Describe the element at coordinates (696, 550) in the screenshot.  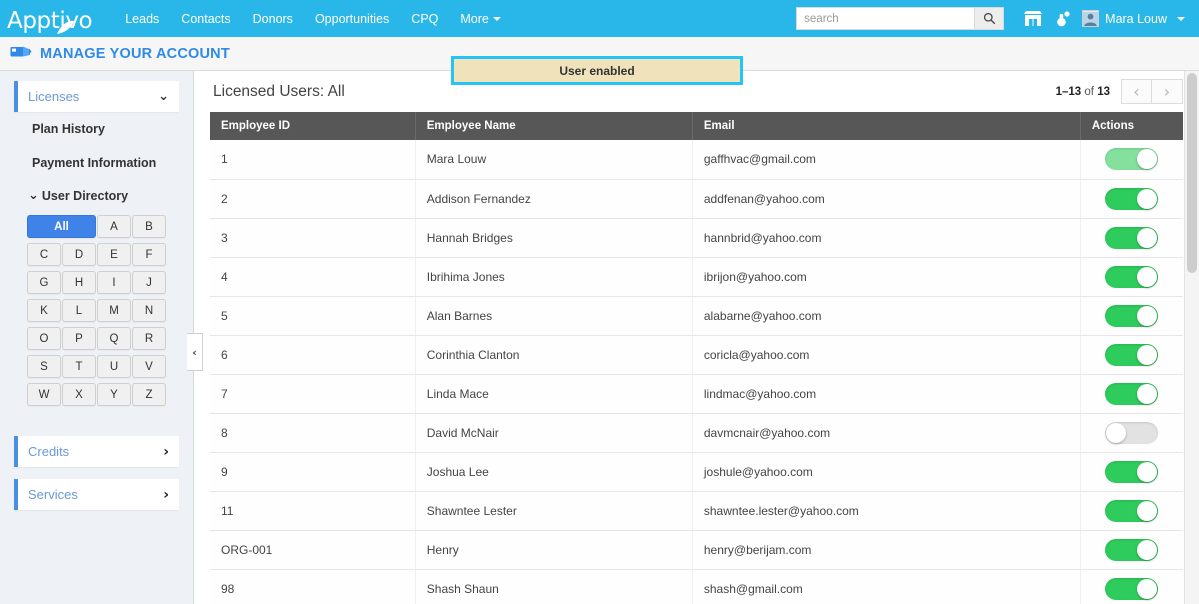
I see `table-row: ORG-001 Henry henry@berijam.com` at that location.